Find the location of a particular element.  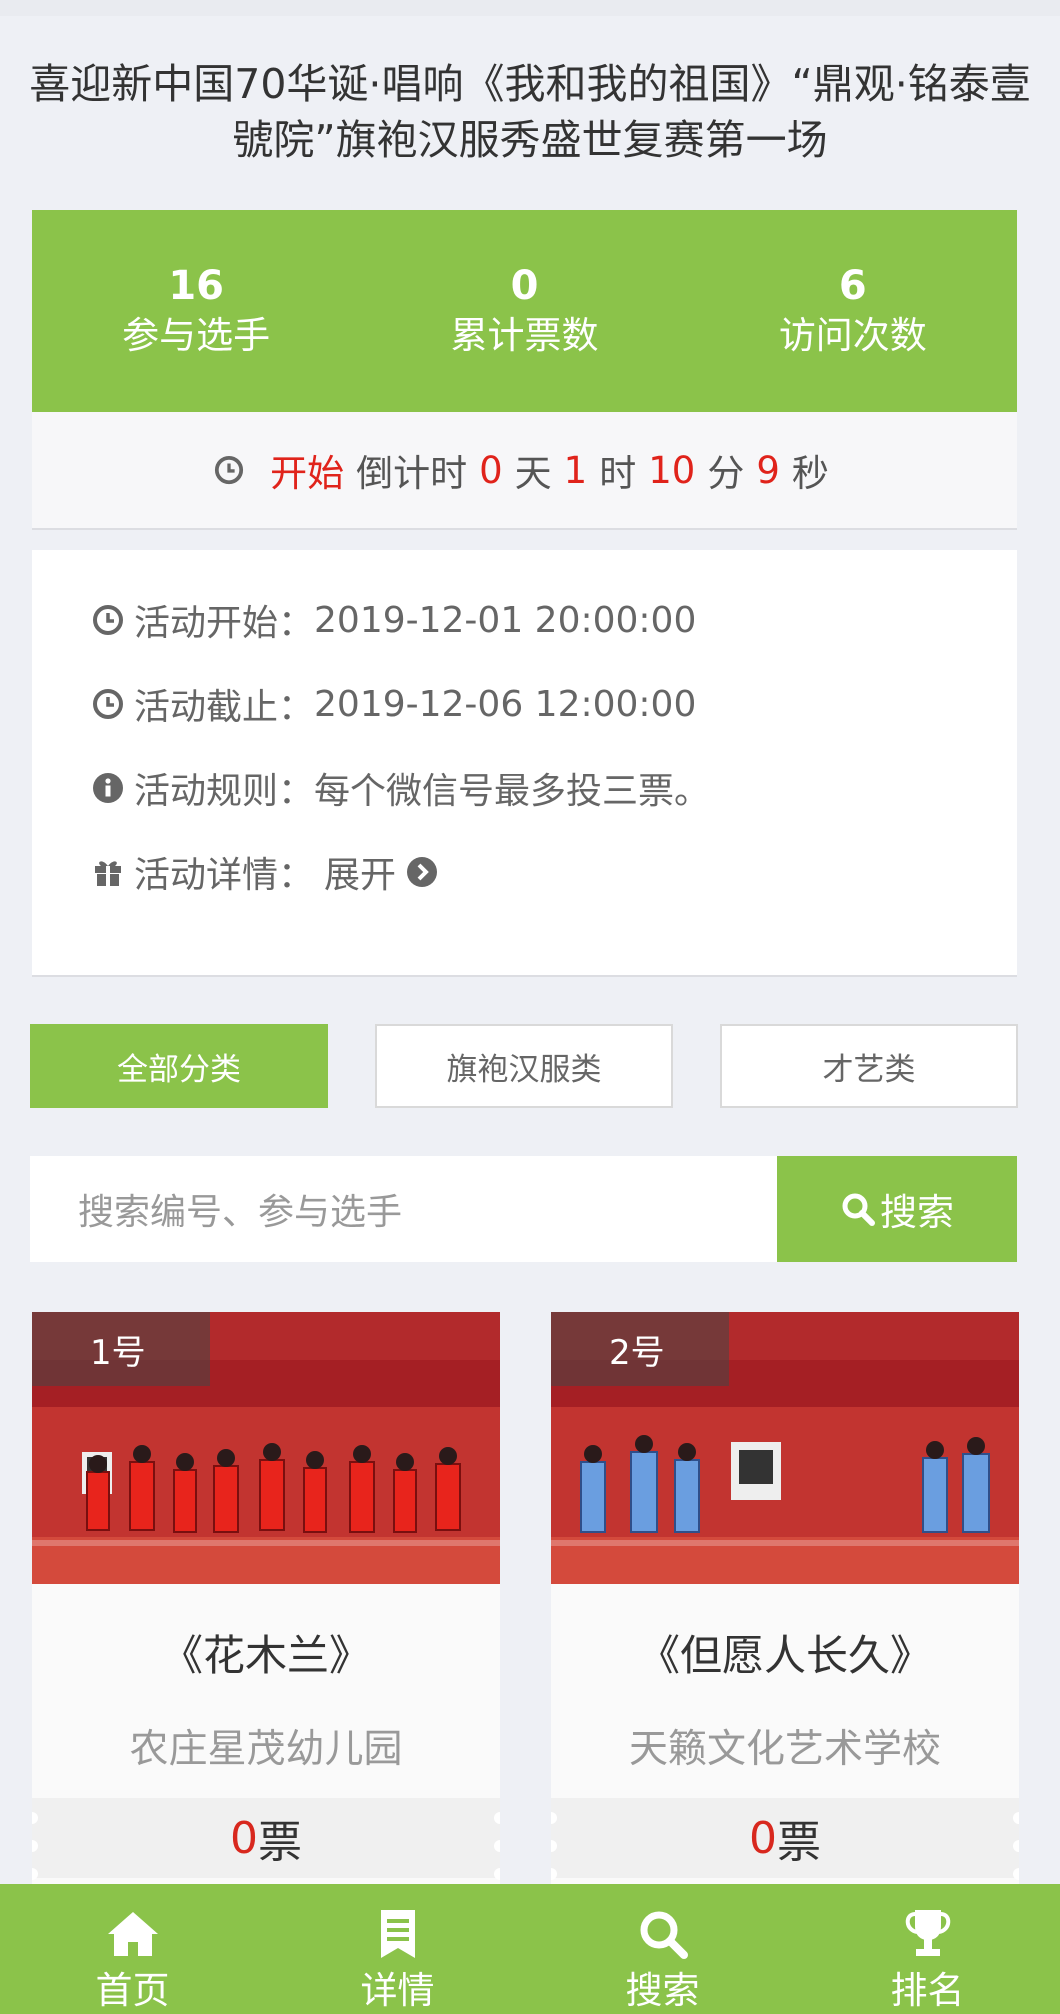

info-start-row: 活动开始： 2019-12-01 20:00:00 is located at coordinates (394, 620).